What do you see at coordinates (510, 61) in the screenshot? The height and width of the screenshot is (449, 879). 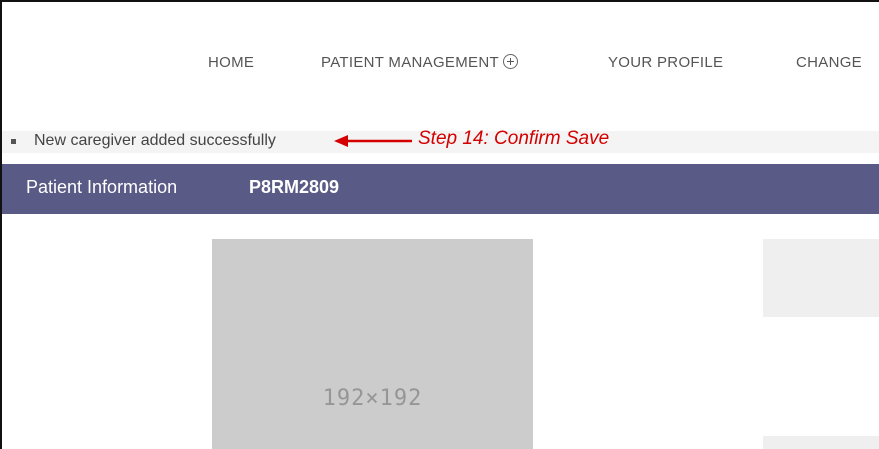 I see `plus-circle-icon` at bounding box center [510, 61].